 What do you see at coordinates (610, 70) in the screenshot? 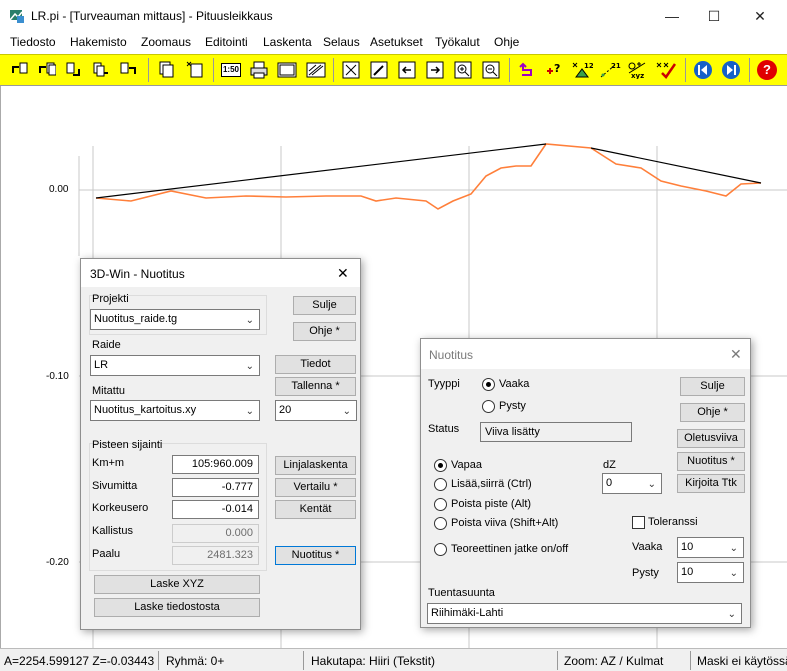
I see `point-21-icon: 21` at bounding box center [610, 70].